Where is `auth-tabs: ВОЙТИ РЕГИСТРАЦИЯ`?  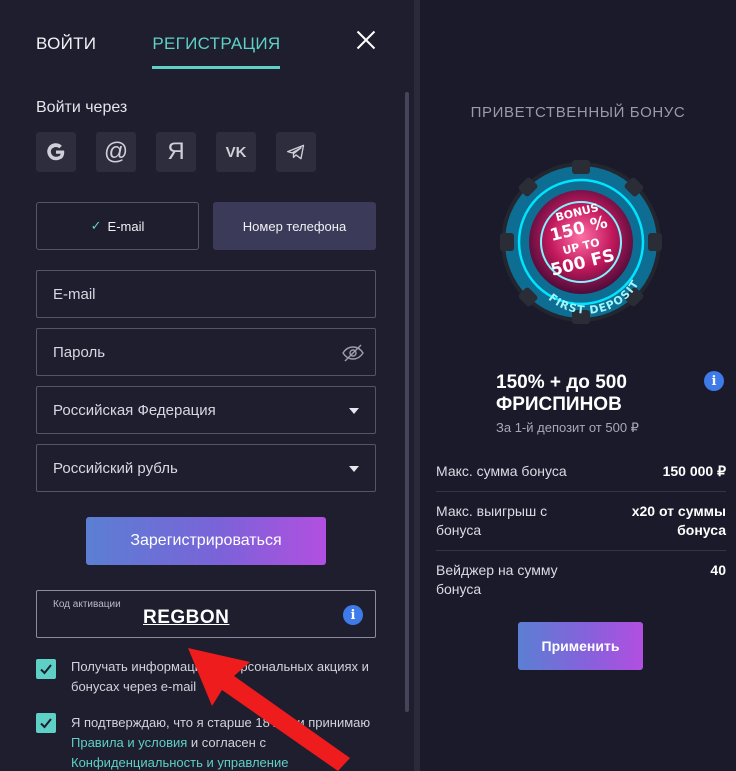
auth-tabs: ВОЙТИ РЕГИСТРАЦИЯ is located at coordinates (158, 51).